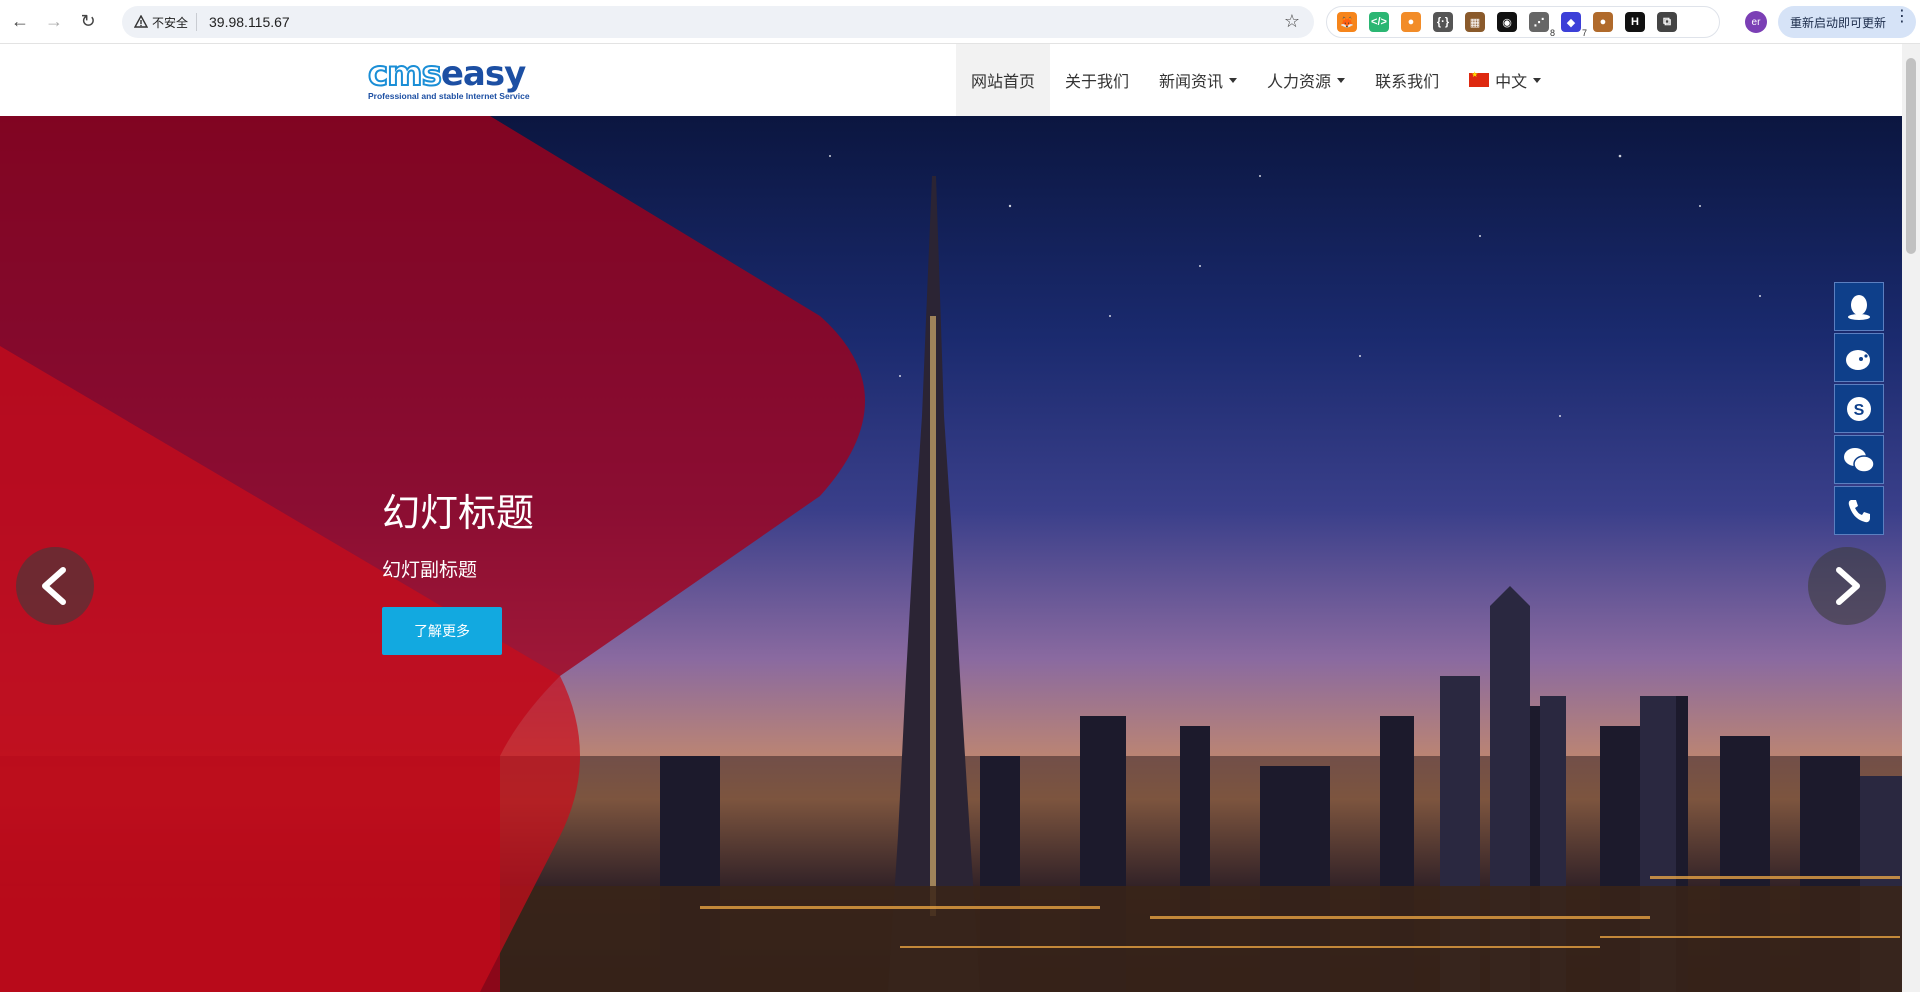 The width and height of the screenshot is (1920, 992). I want to click on learn-more-button: 了解更多, so click(442, 631).